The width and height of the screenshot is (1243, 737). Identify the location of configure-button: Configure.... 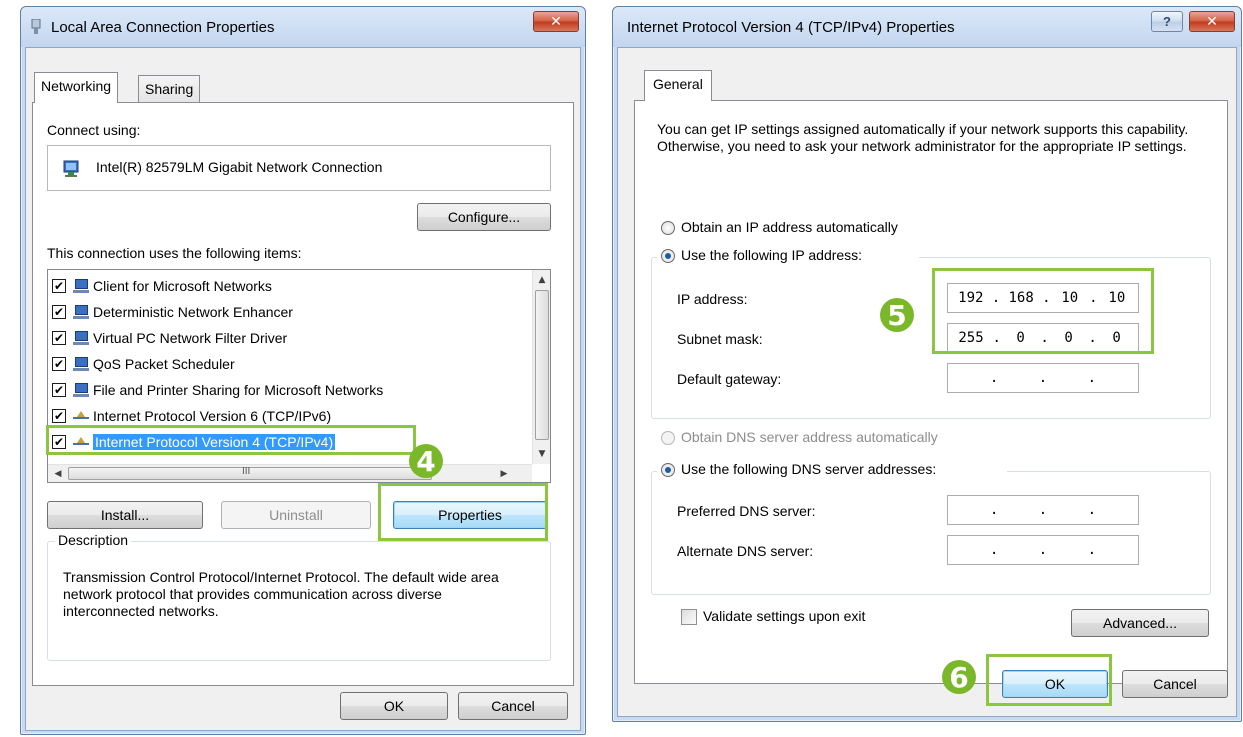
(484, 217).